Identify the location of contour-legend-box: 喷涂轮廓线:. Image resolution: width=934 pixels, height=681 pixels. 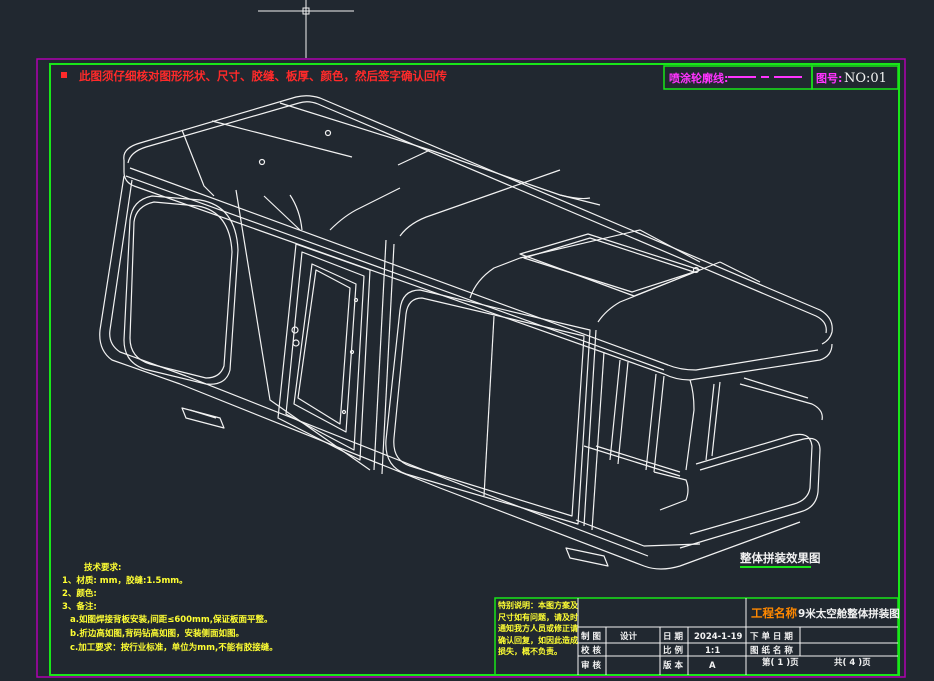
(738, 77).